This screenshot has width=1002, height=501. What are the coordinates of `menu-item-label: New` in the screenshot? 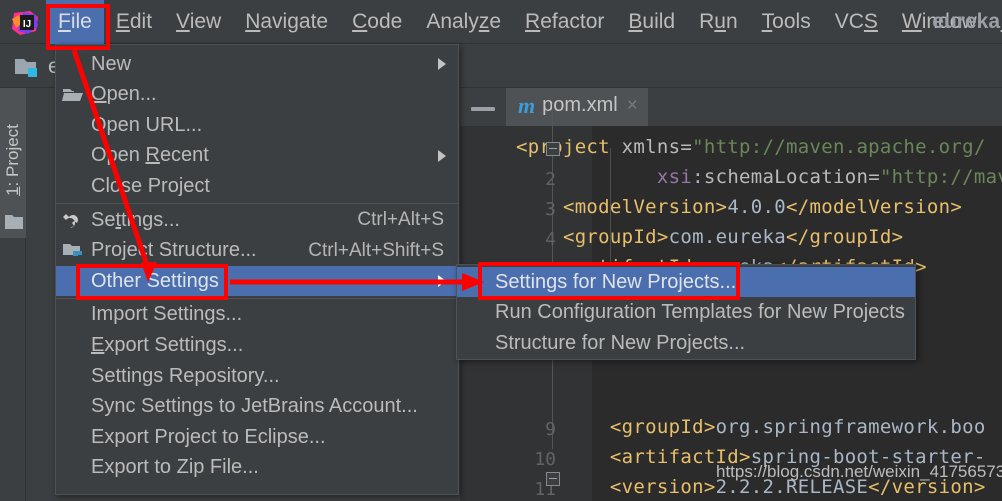 It's located at (111, 63).